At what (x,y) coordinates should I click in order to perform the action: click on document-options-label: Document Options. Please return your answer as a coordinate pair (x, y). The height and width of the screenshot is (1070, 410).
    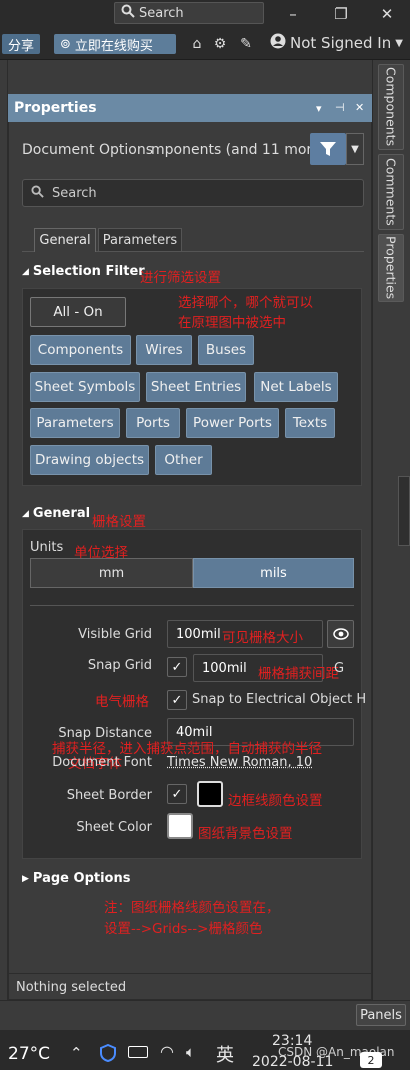
    Looking at the image, I should click on (87, 150).